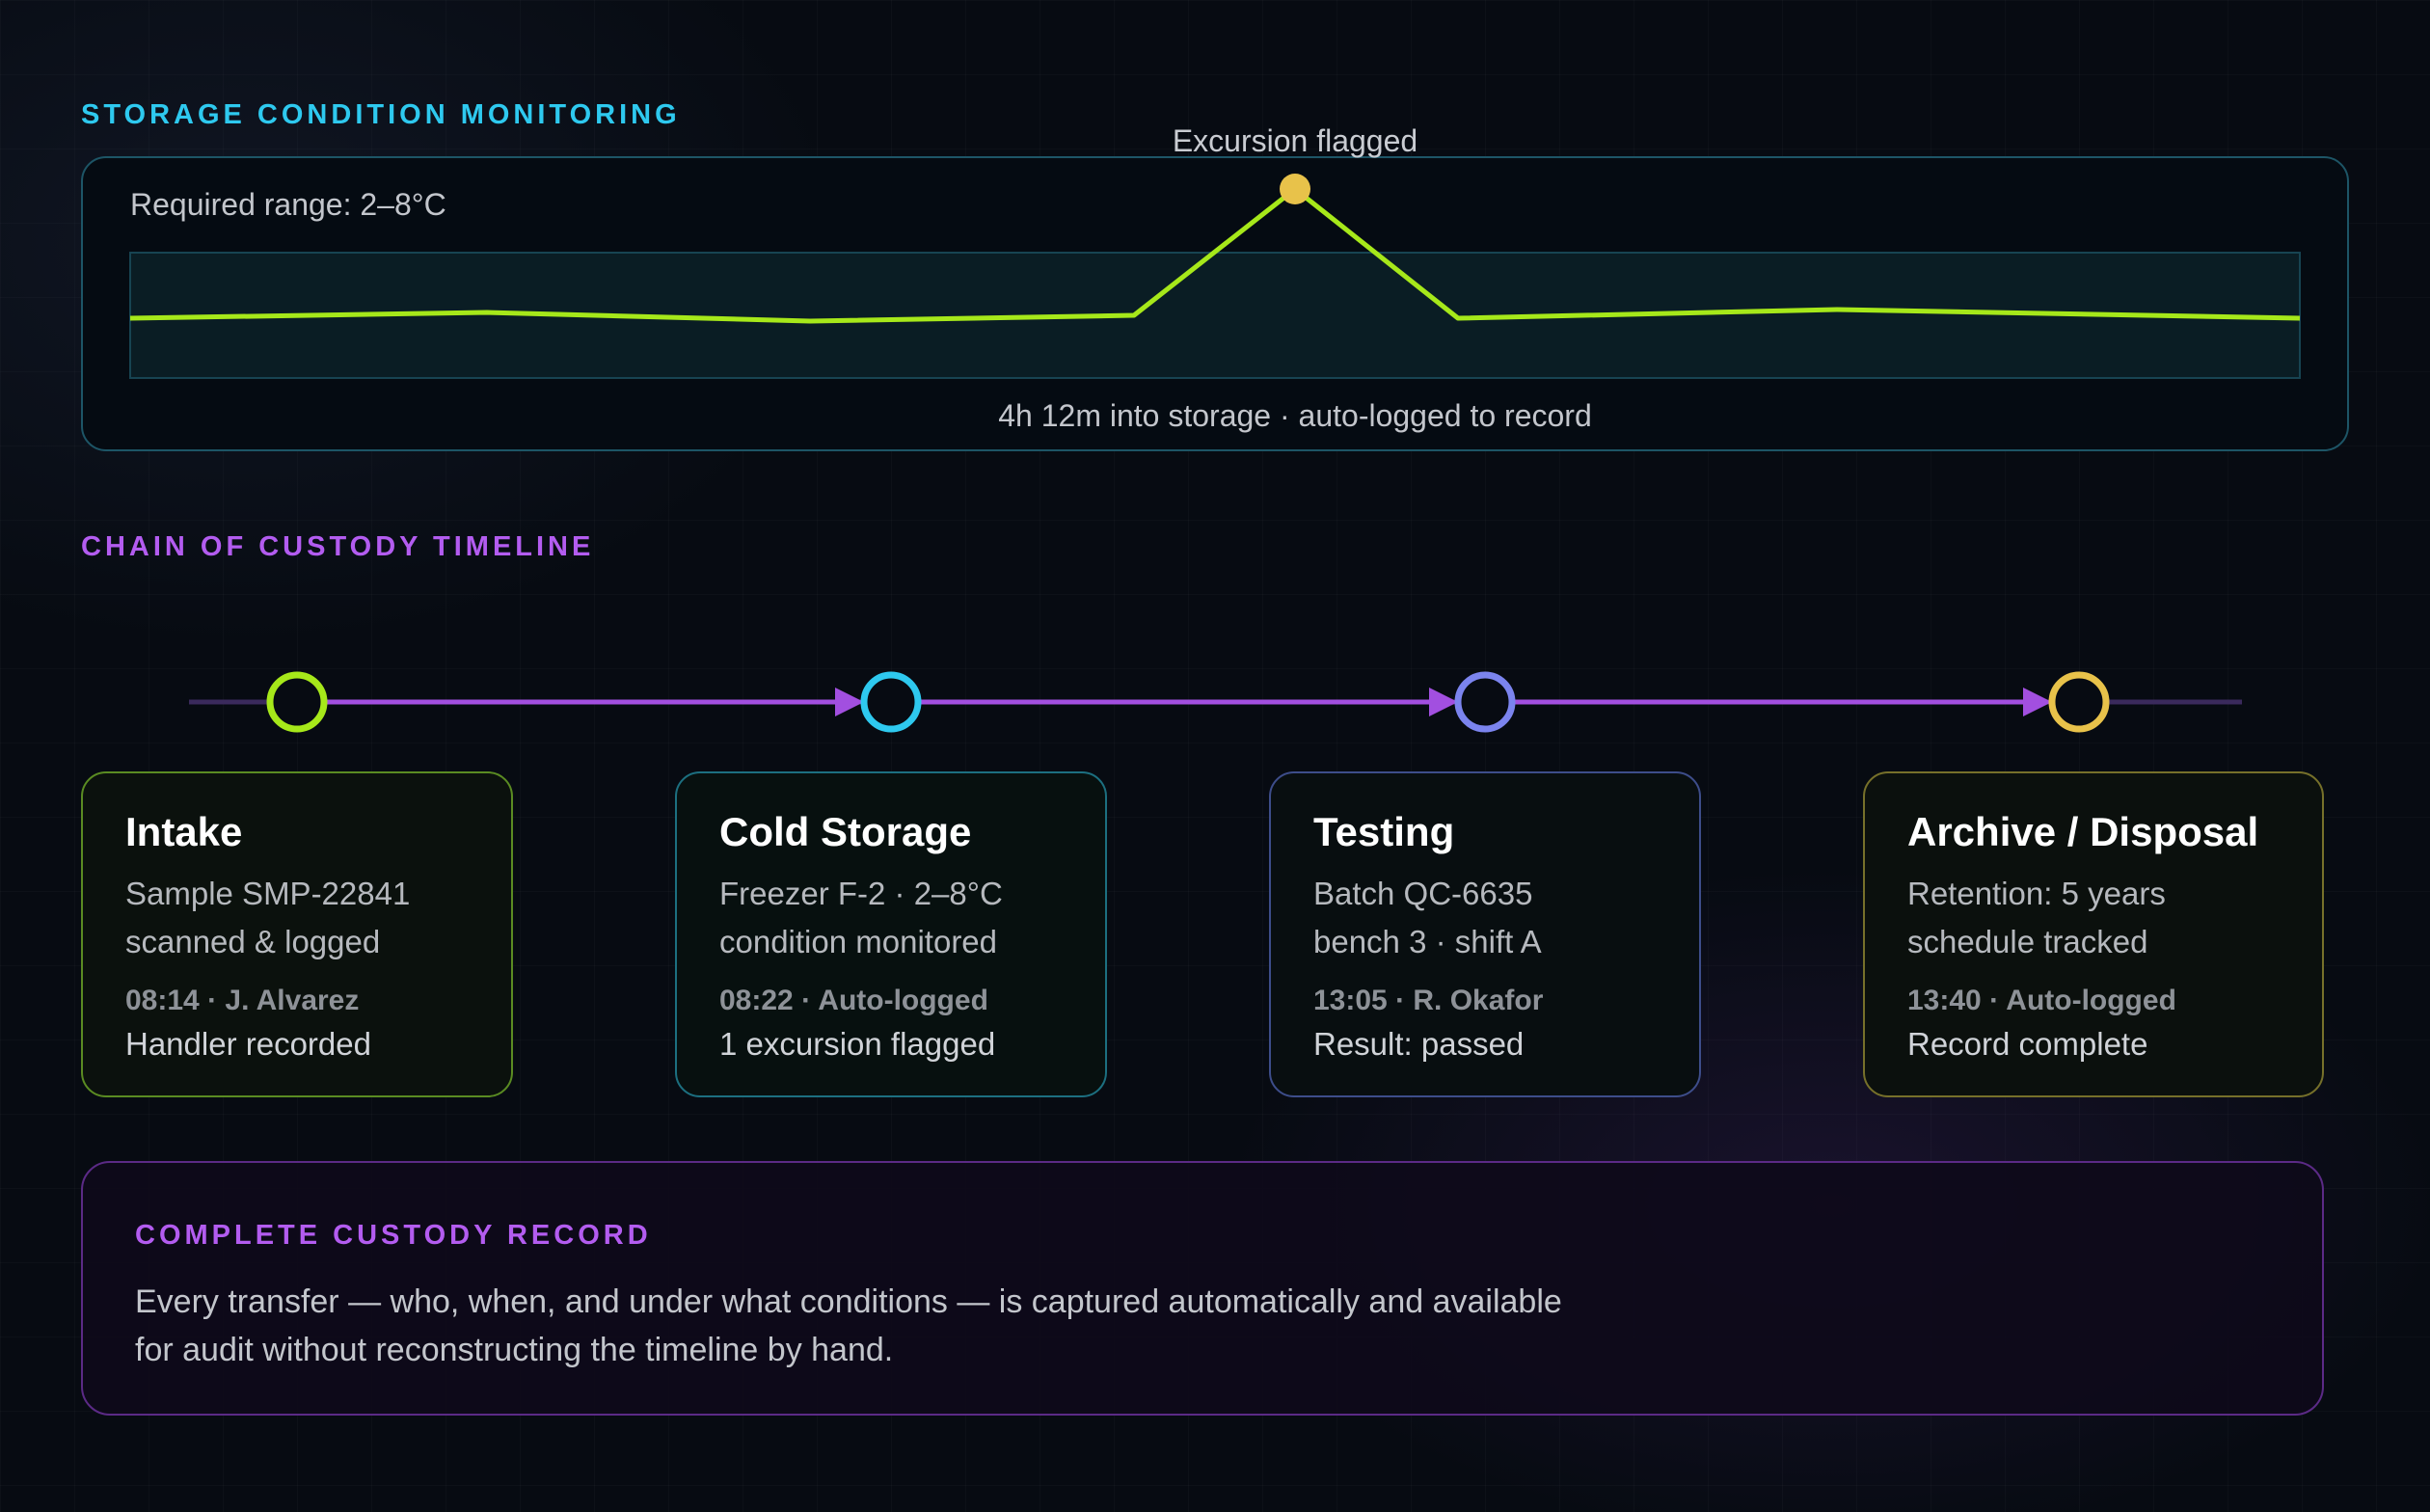 This screenshot has width=2430, height=1512. What do you see at coordinates (248, 1044) in the screenshot?
I see `stage-note: Handler recorded` at bounding box center [248, 1044].